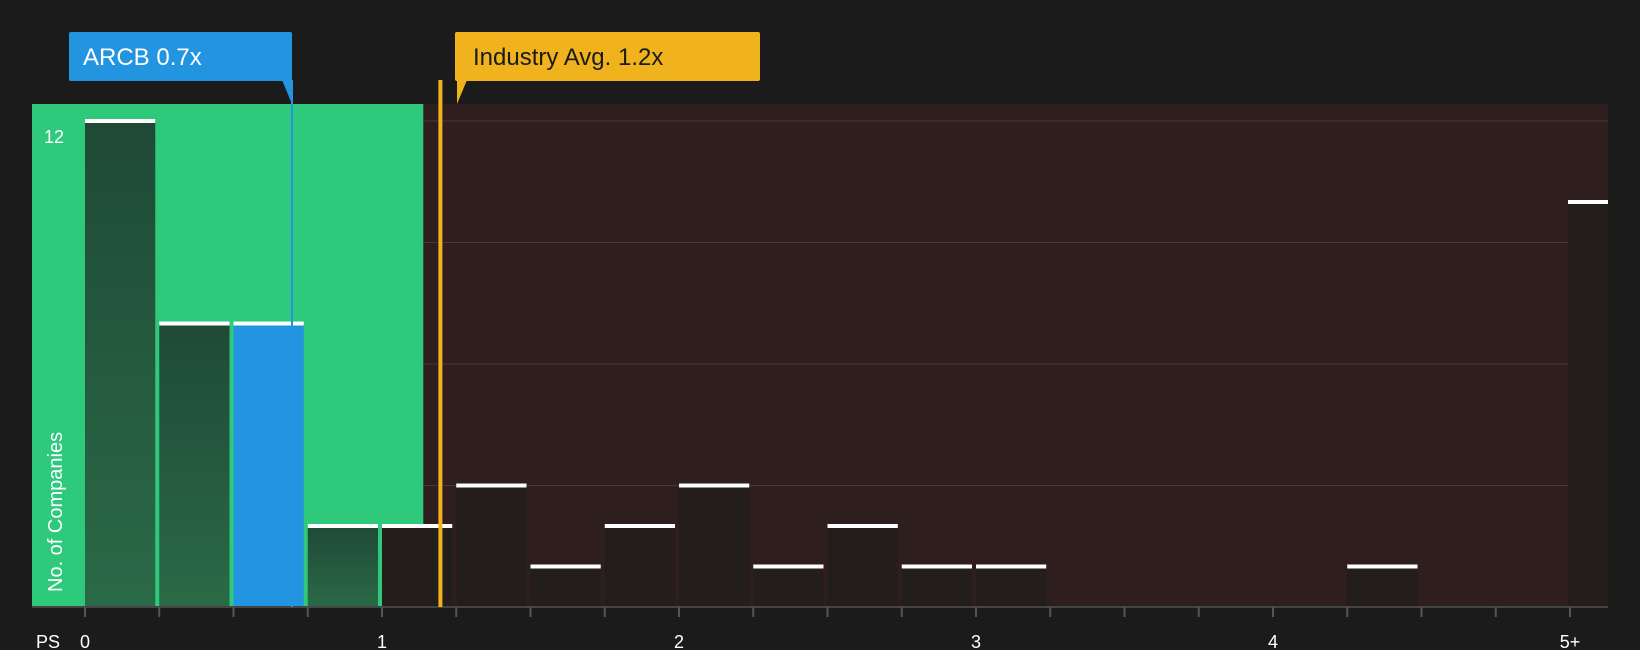 The width and height of the screenshot is (1640, 650). I want to click on y-tick-label: 12, so click(54, 137).